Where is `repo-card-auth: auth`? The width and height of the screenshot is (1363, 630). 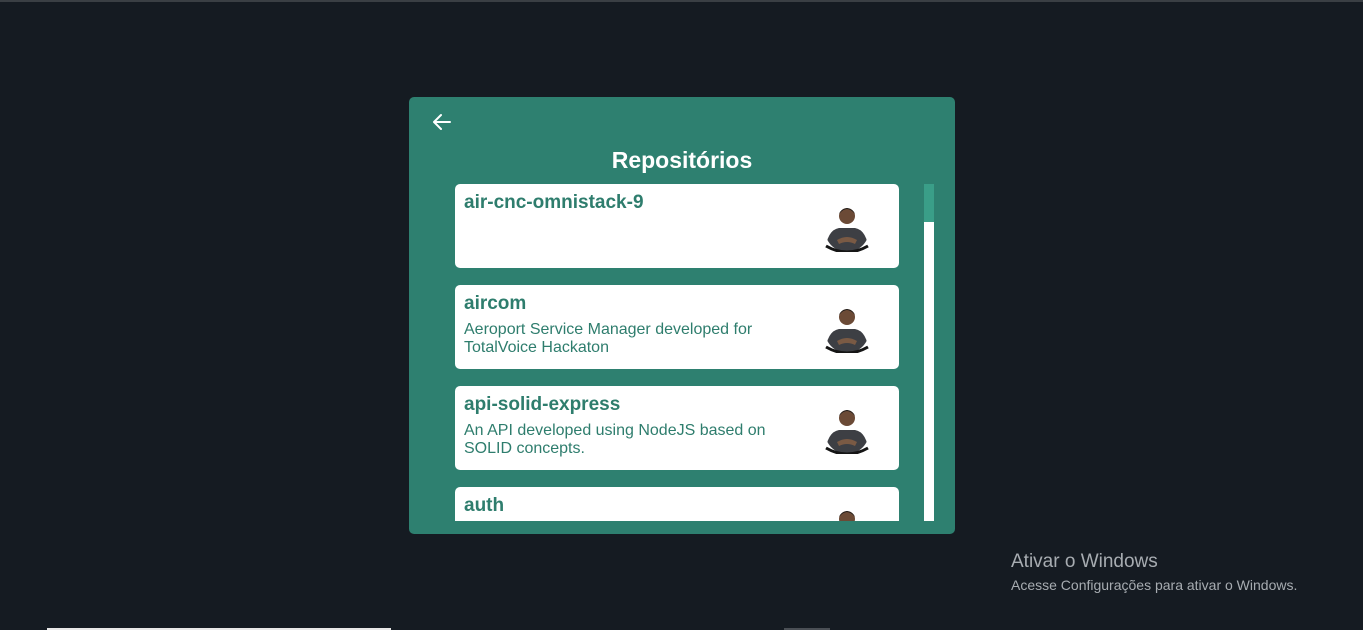
repo-card-auth: auth is located at coordinates (677, 504).